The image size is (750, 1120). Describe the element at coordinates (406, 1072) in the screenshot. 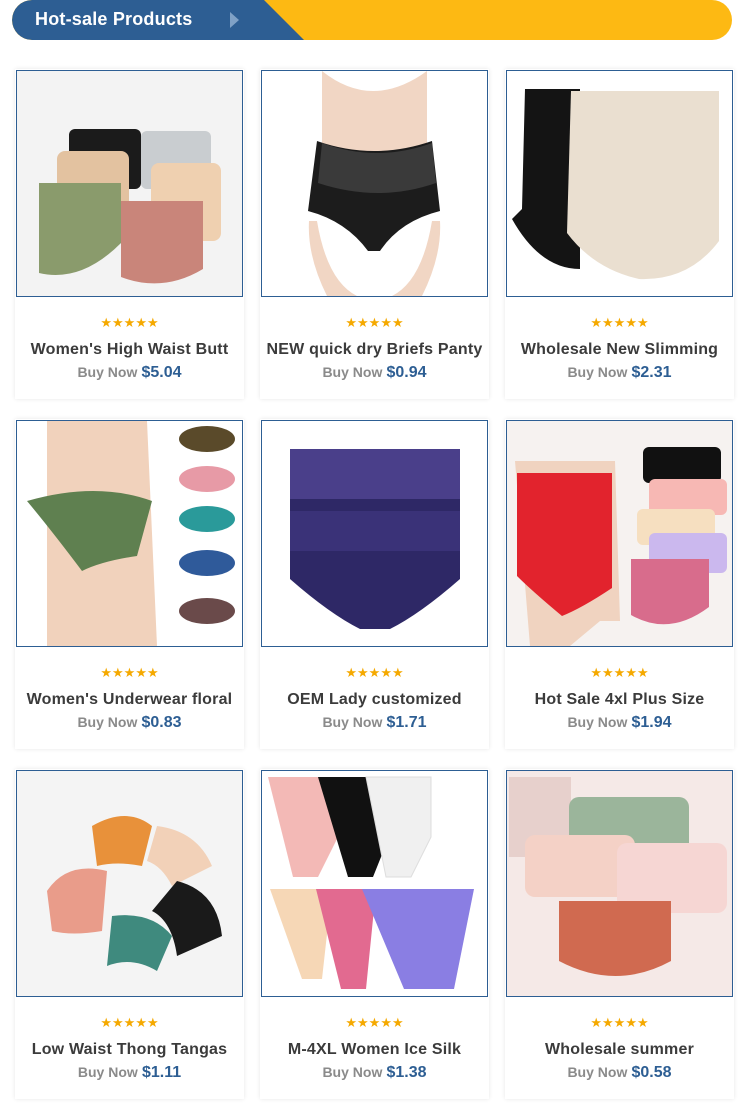

I see `product-price: $1.38` at that location.